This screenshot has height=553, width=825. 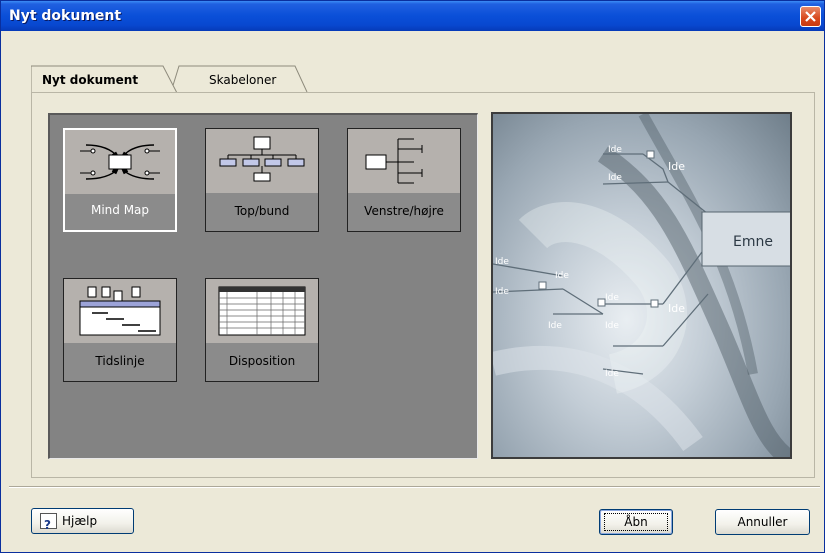 I want to click on outline-table-icon, so click(x=262, y=311).